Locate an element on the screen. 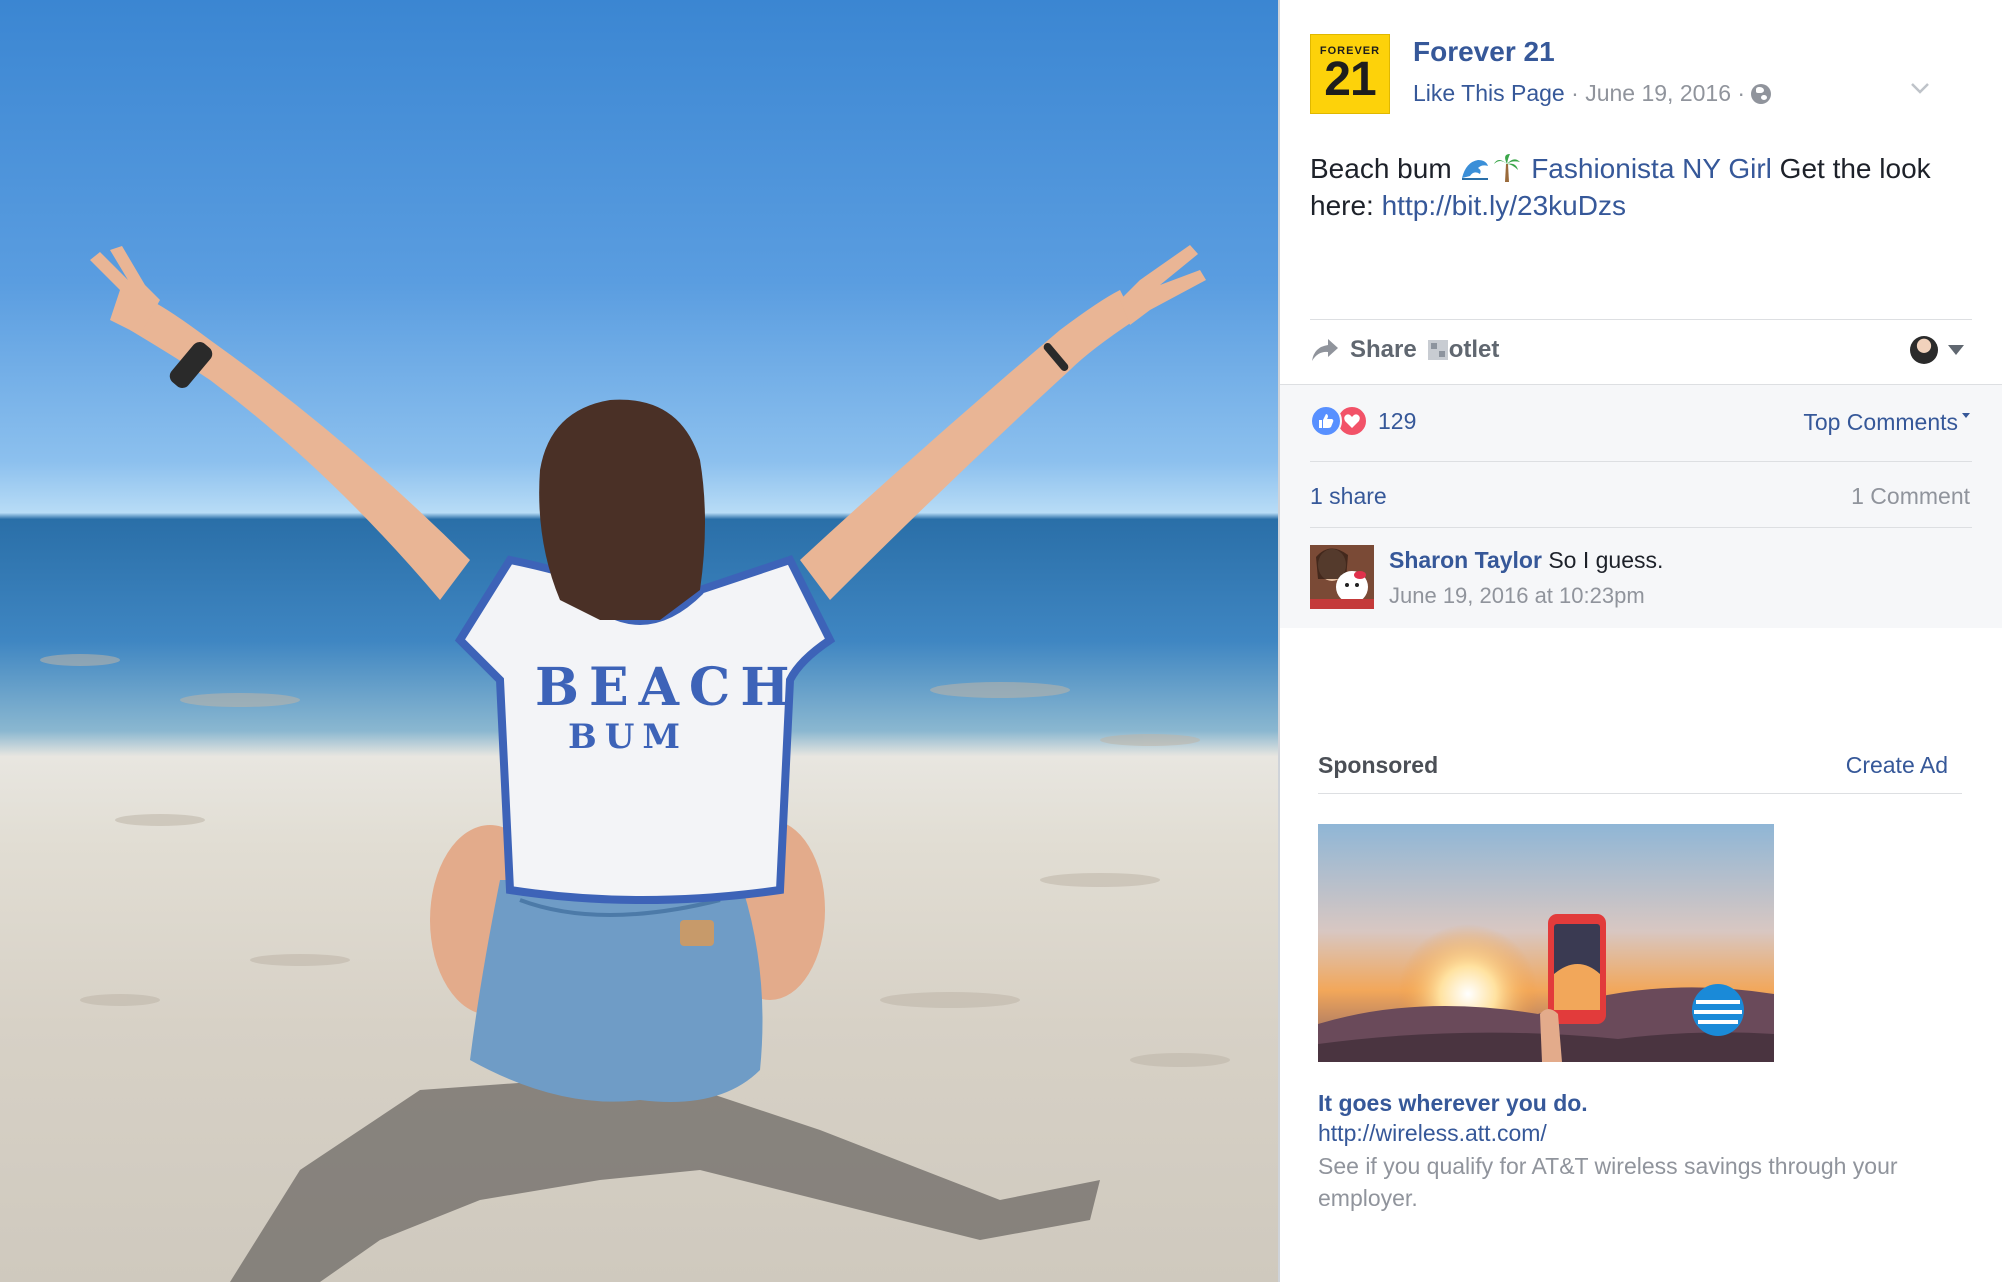 The width and height of the screenshot is (2002, 1282). ad-url-link: http://wireless.att.com/ is located at coordinates (1432, 1133).